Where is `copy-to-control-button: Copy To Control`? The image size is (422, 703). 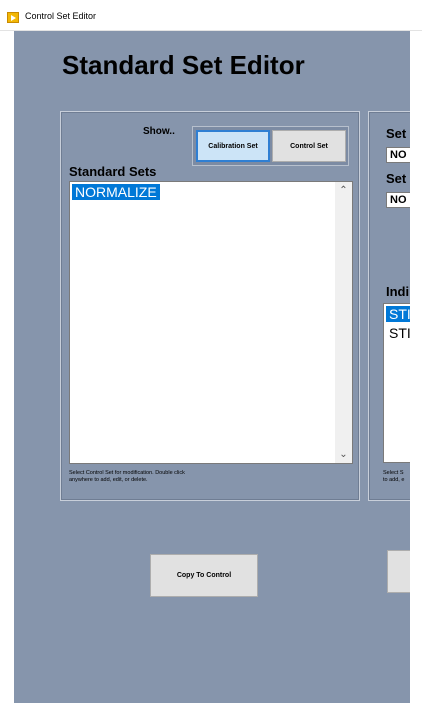 copy-to-control-button: Copy To Control is located at coordinates (204, 575).